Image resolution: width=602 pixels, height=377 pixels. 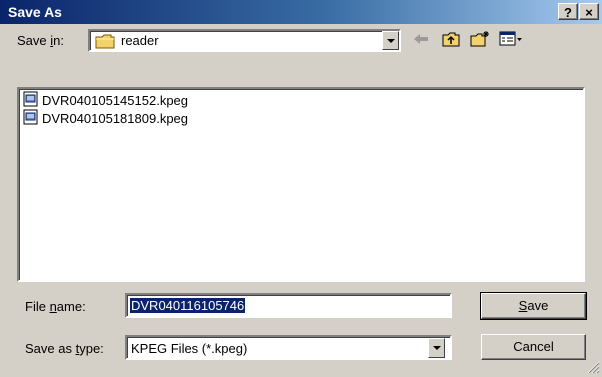 I want to click on file-name: DVR040105181809.kpeg, so click(x=115, y=118).